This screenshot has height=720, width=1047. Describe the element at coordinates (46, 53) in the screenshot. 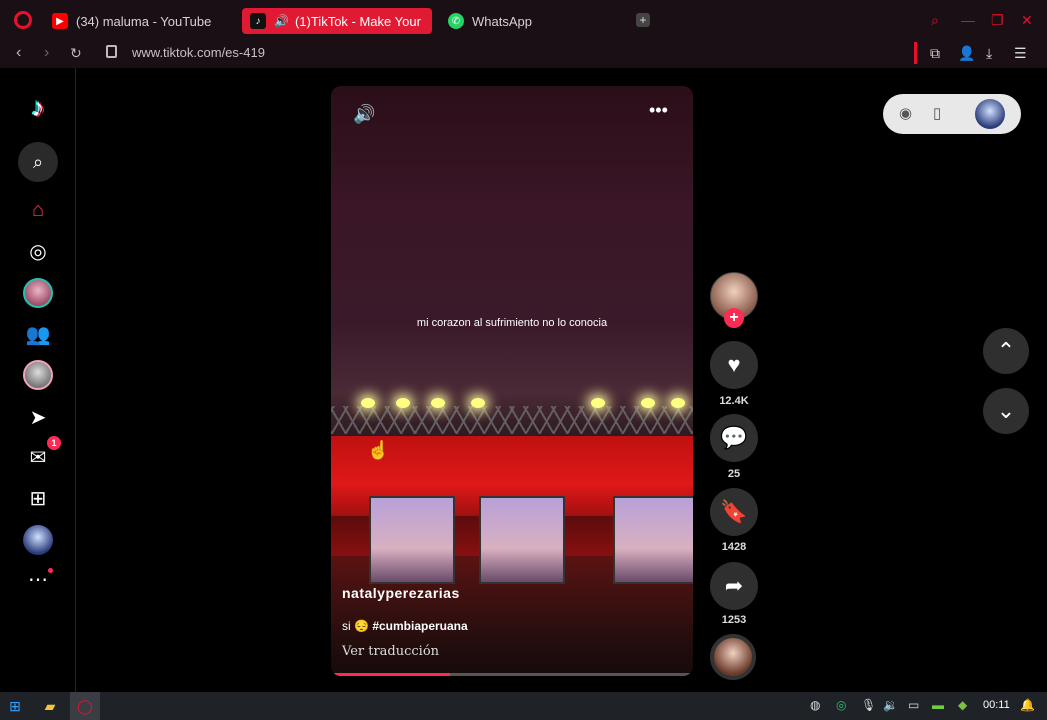

I see `forward-button: ›` at that location.